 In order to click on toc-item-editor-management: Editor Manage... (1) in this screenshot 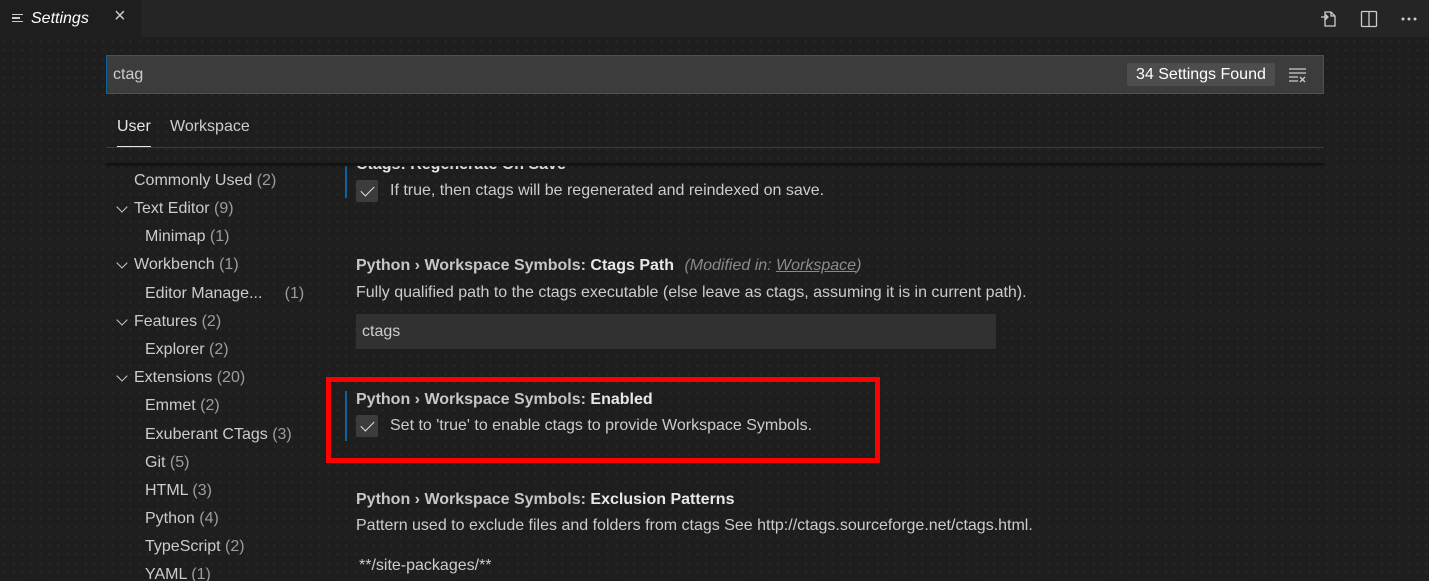, I will do `click(224, 294)`.